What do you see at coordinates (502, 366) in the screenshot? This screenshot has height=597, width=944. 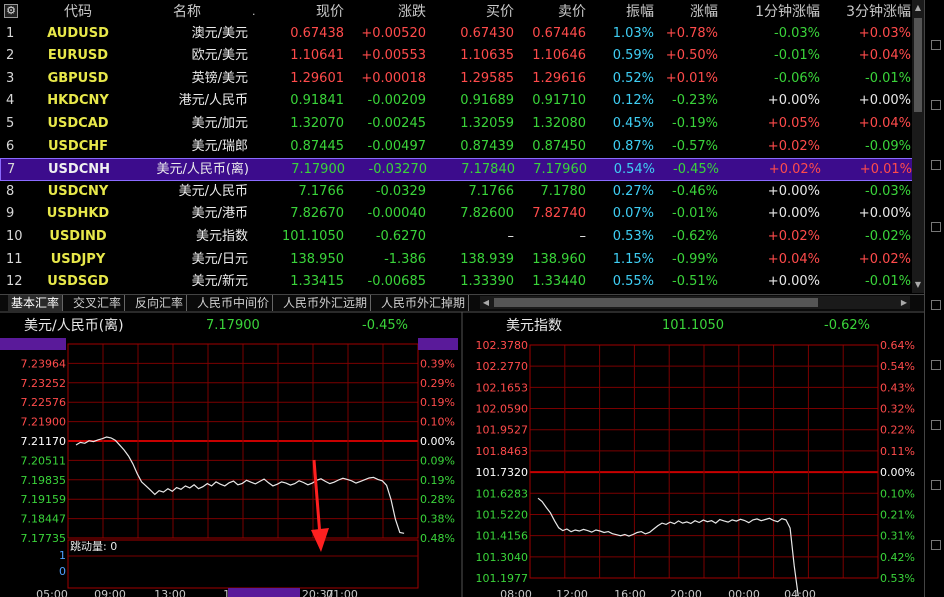 I see `y-tick-label: 102.2770` at bounding box center [502, 366].